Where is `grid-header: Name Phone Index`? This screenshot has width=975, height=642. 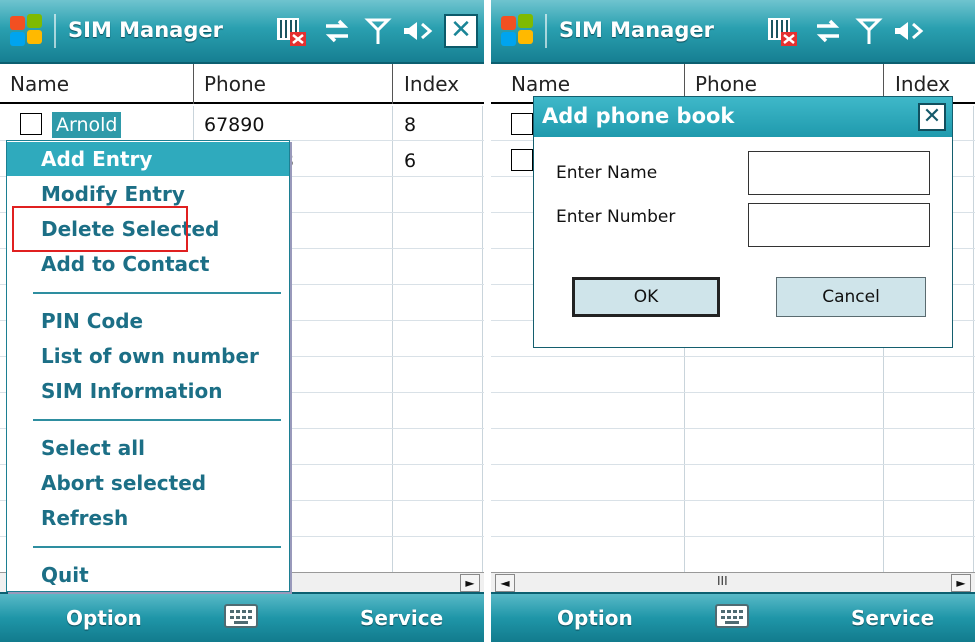 grid-header: Name Phone Index is located at coordinates (242, 84).